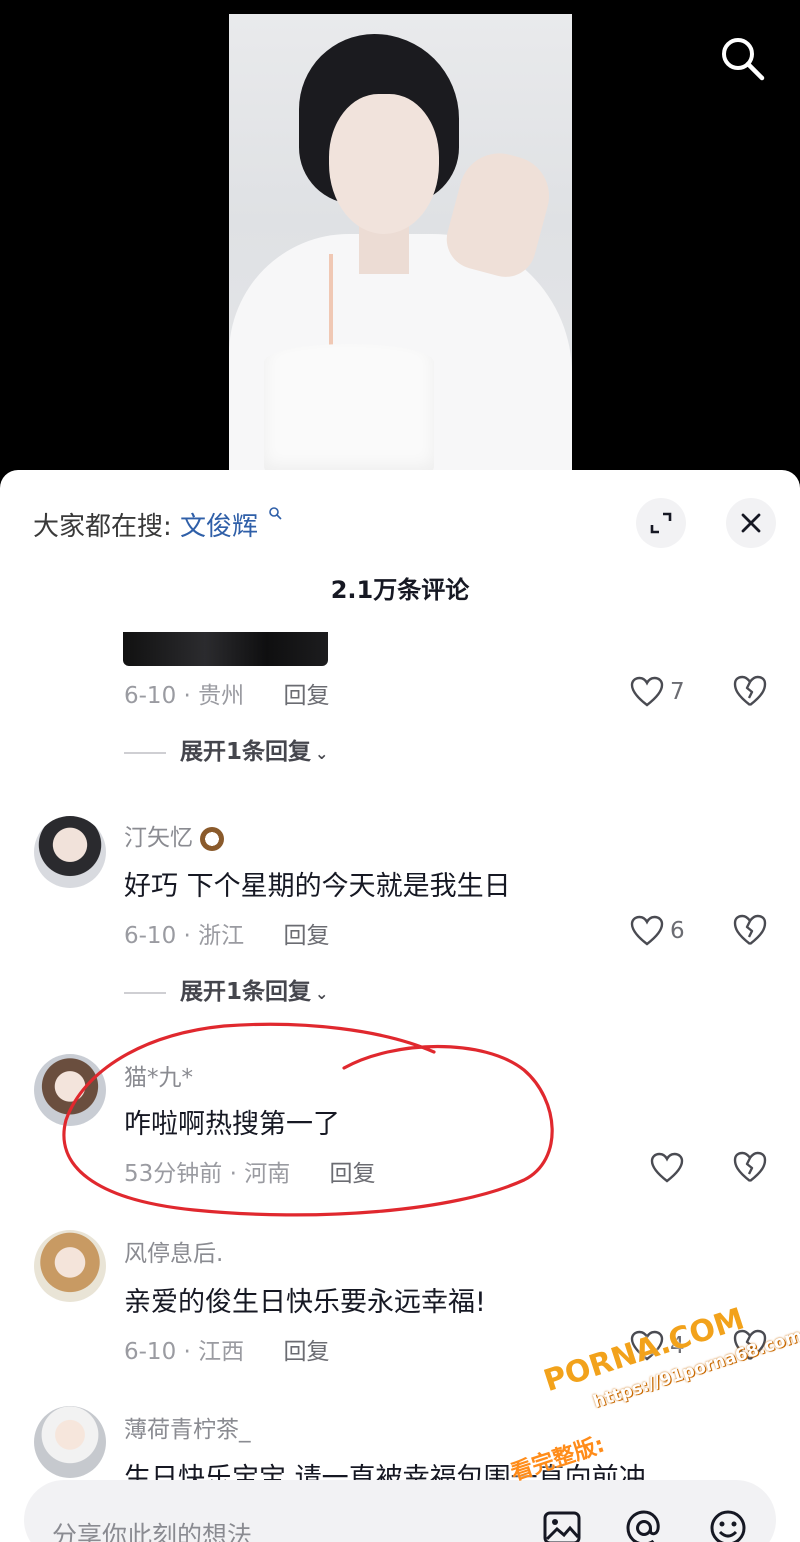  What do you see at coordinates (499, 214) in the screenshot?
I see `video-figure-hand` at bounding box center [499, 214].